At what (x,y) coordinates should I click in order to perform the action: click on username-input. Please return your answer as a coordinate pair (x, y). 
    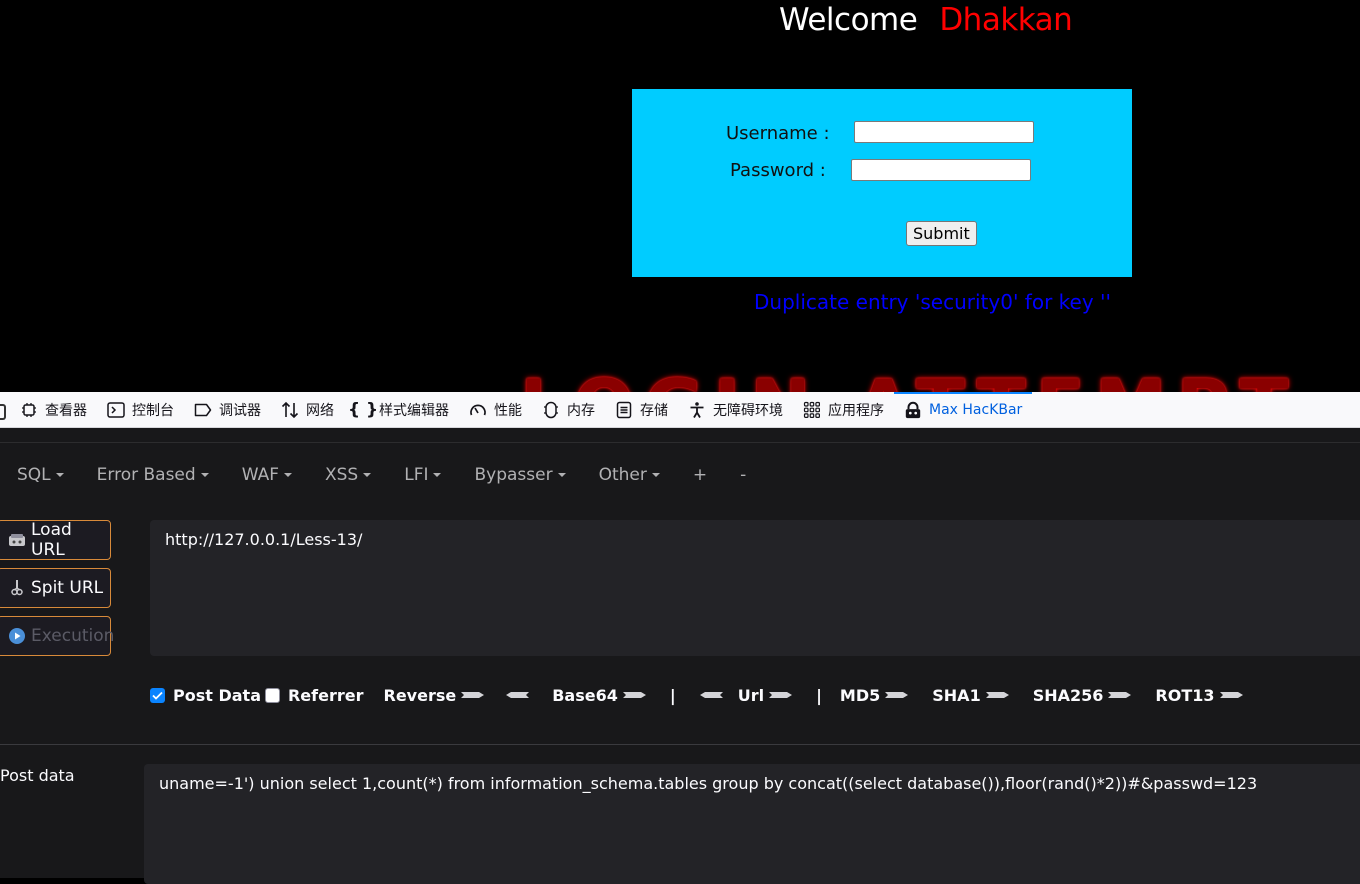
    Looking at the image, I should click on (944, 132).